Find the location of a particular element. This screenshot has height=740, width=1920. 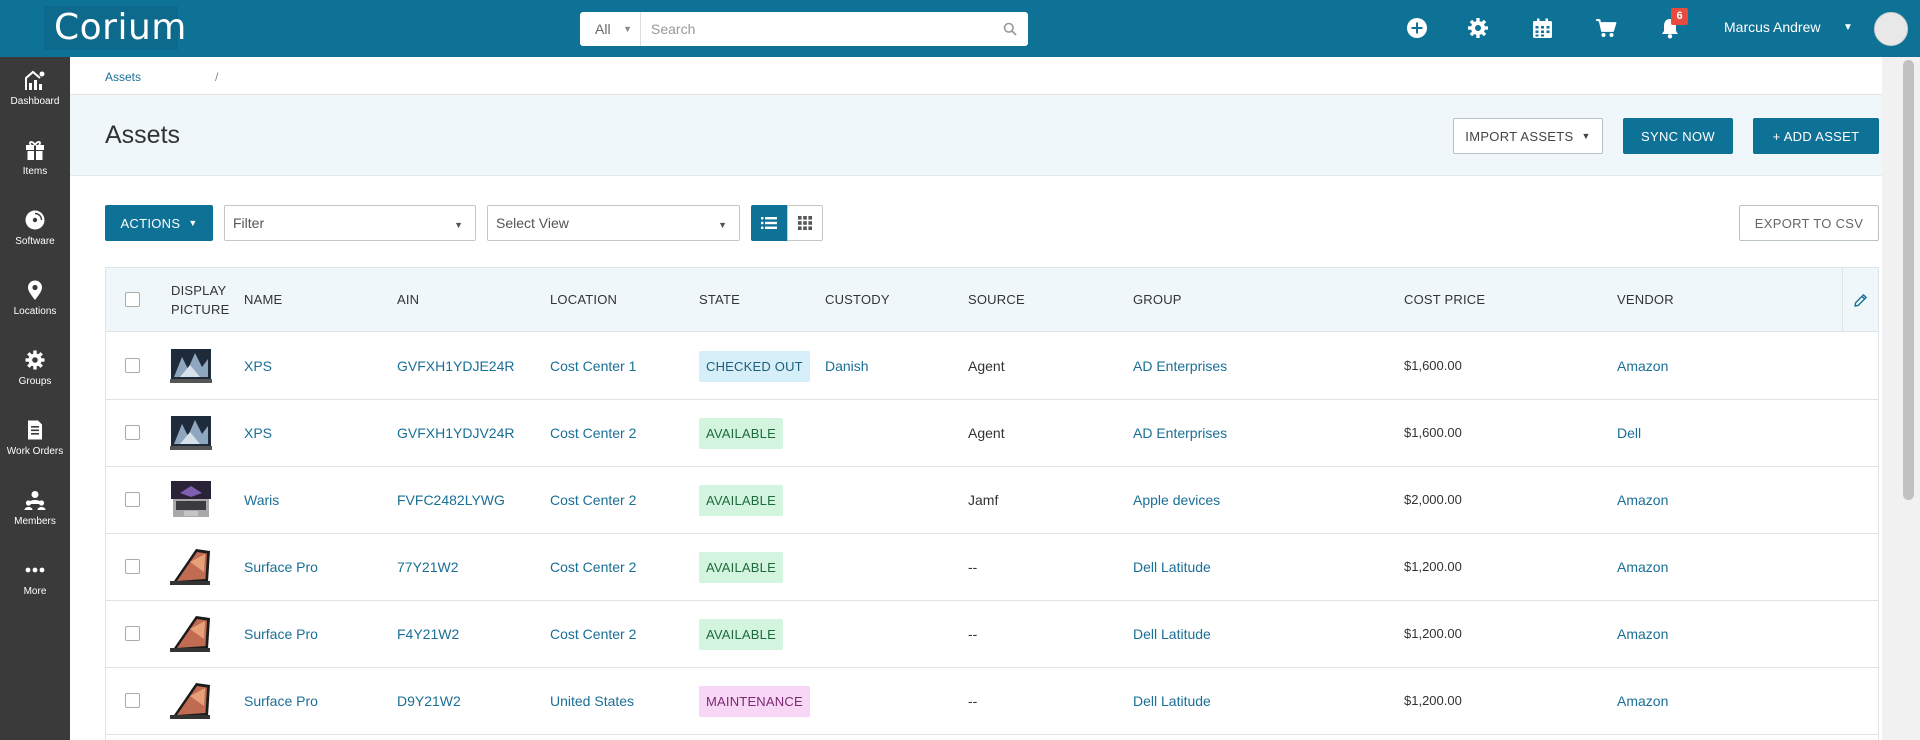

column-header-state: STATE is located at coordinates (719, 299).